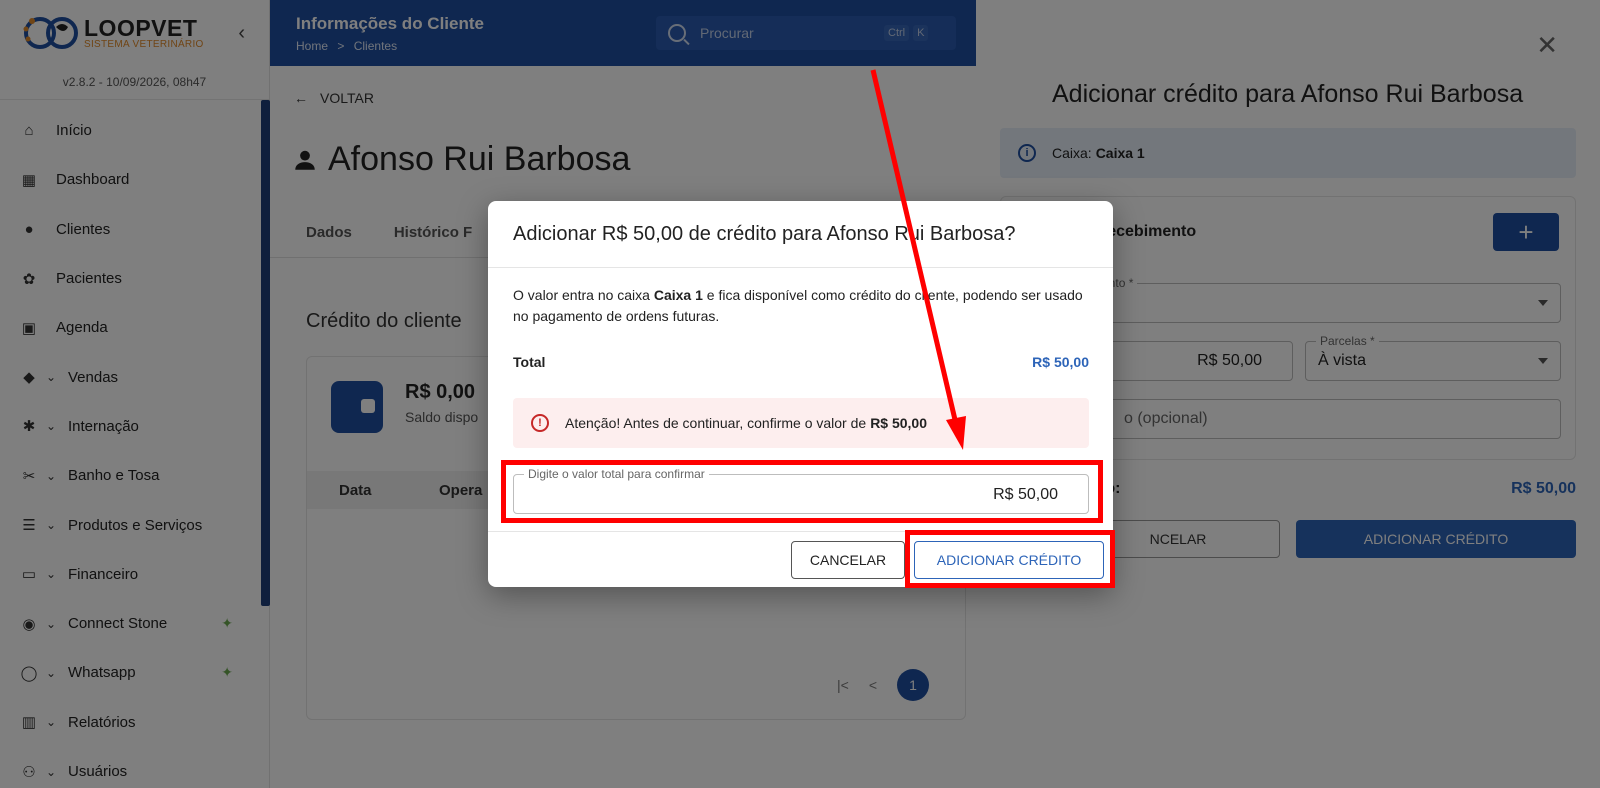  What do you see at coordinates (800, 267) in the screenshot?
I see `dialog-divider` at bounding box center [800, 267].